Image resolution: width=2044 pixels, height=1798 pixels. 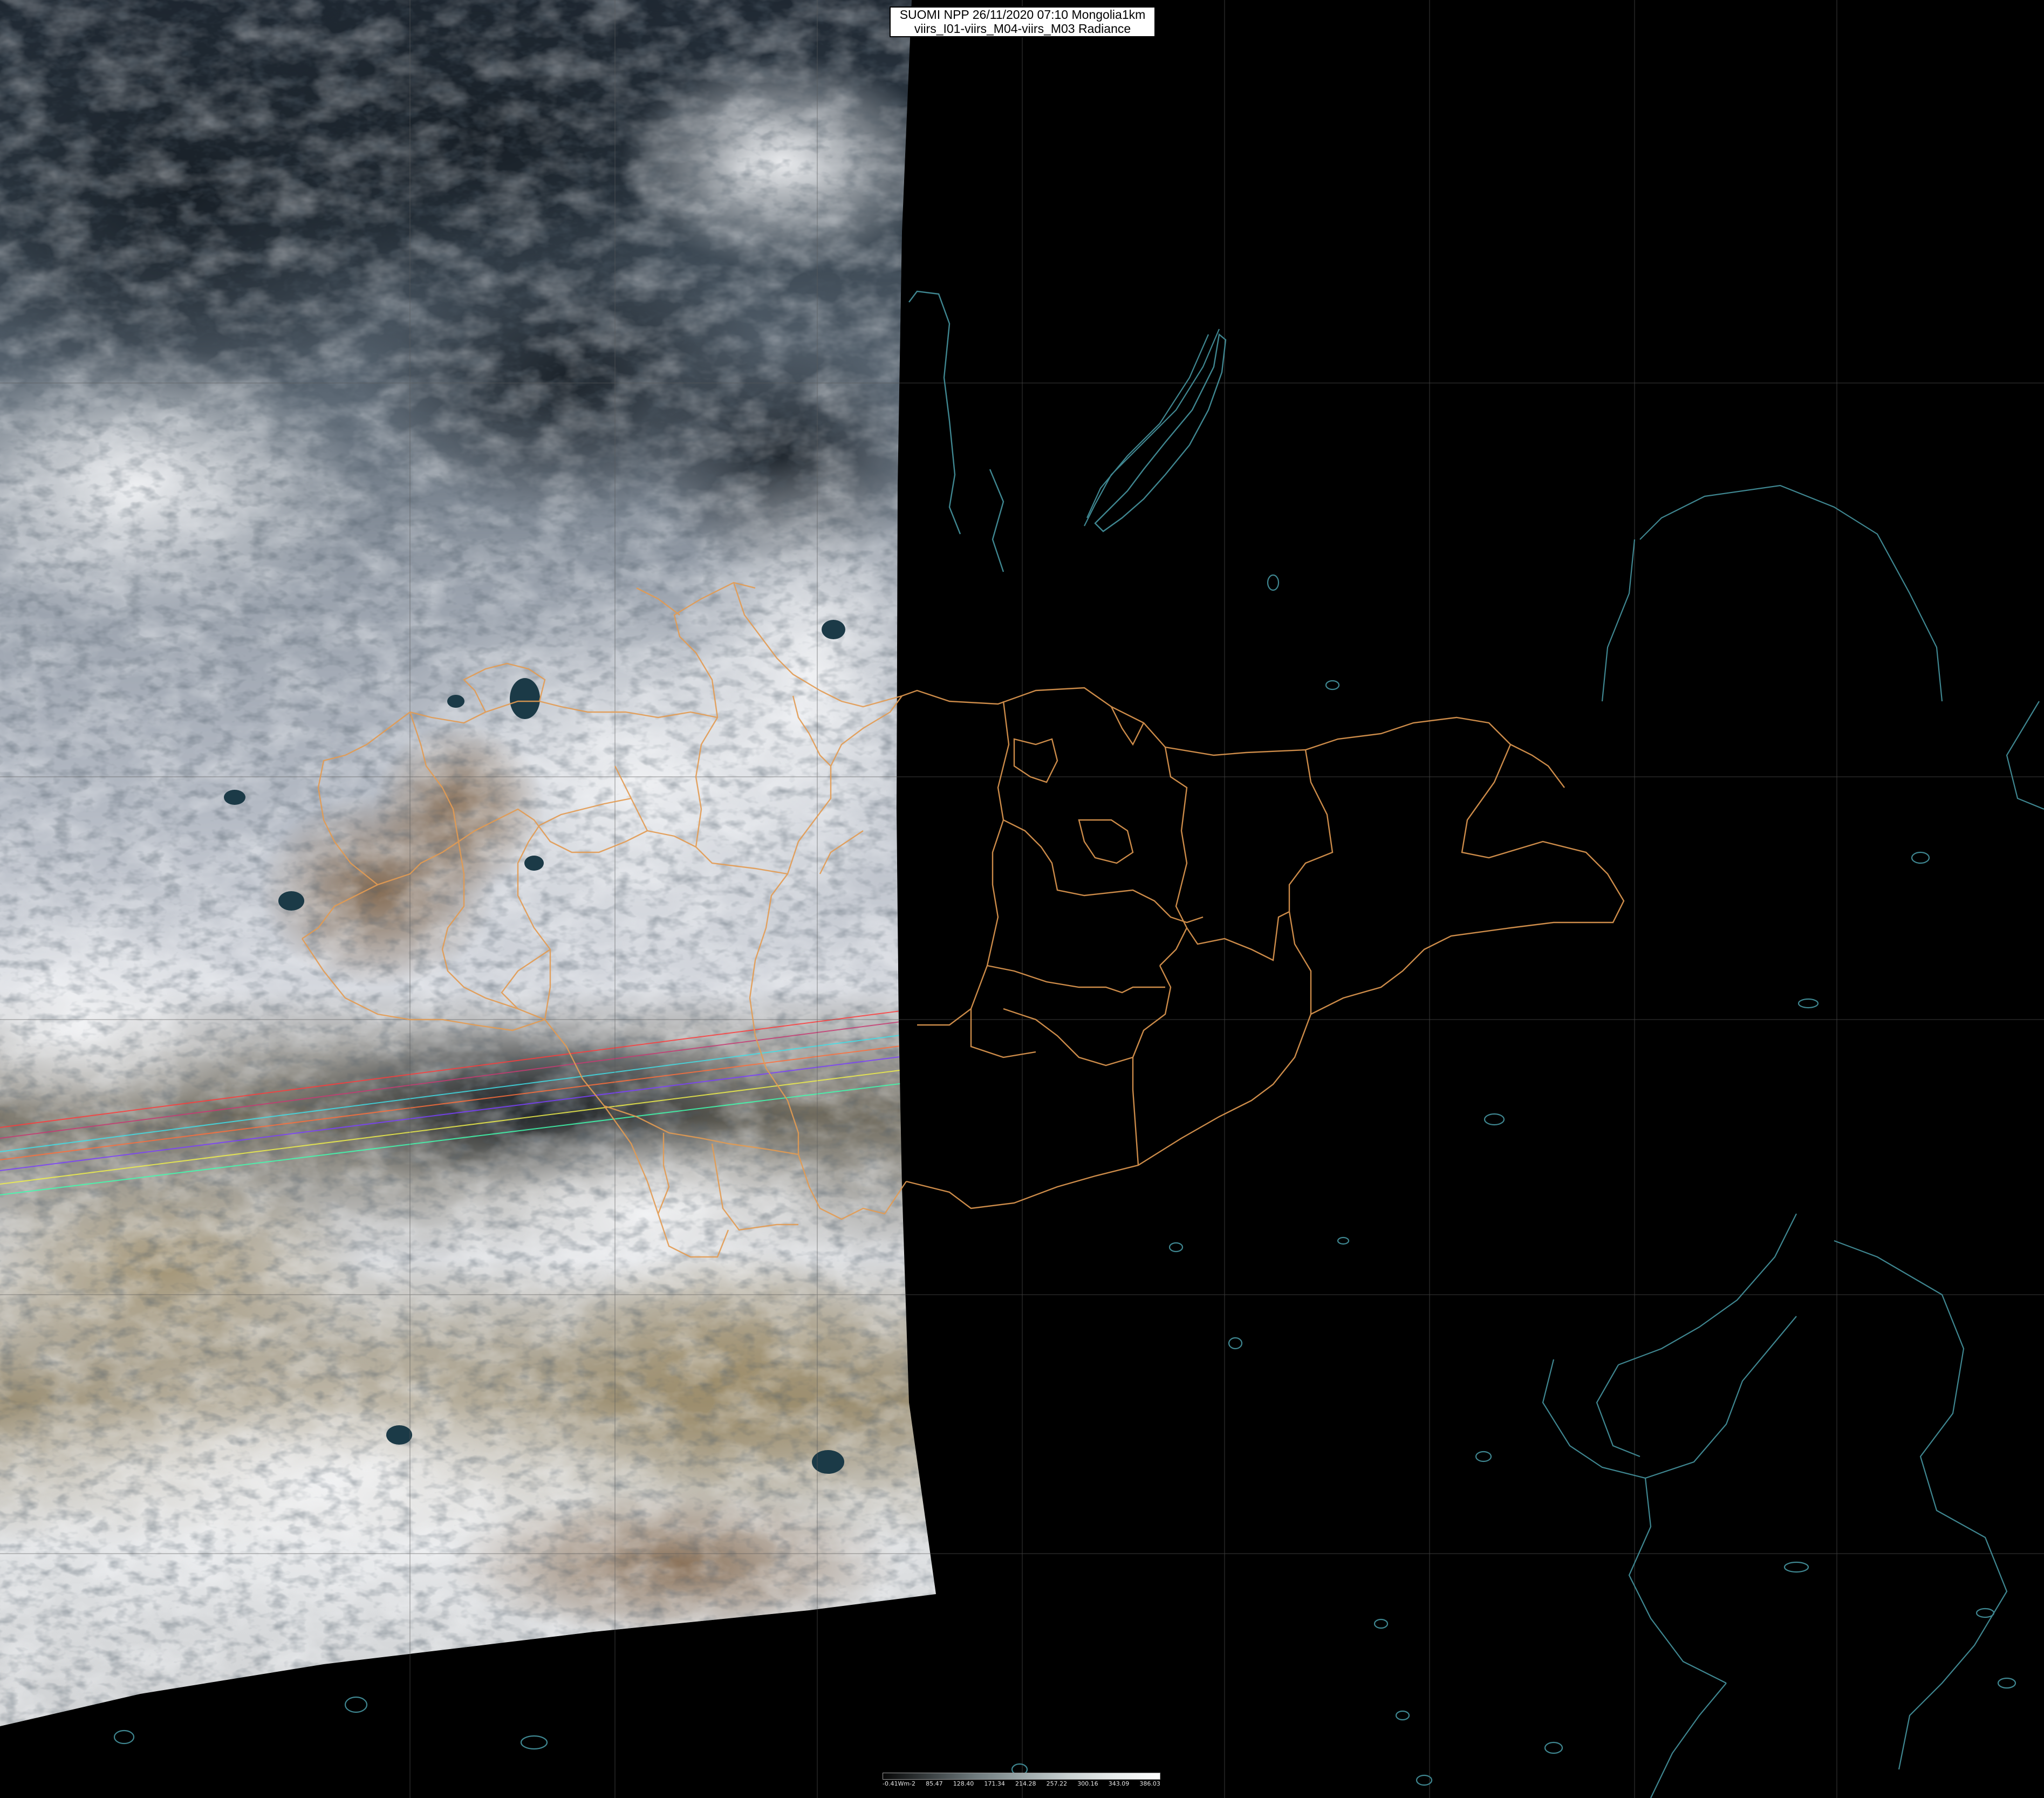 What do you see at coordinates (1021, 1776) in the screenshot?
I see `colorbar-gradient` at bounding box center [1021, 1776].